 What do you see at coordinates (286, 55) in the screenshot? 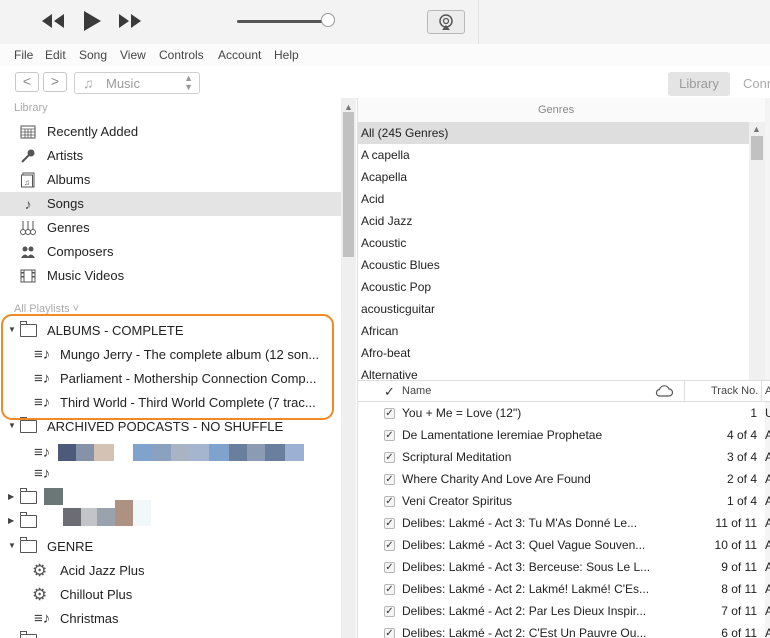
I see `menu-help: Help` at bounding box center [286, 55].